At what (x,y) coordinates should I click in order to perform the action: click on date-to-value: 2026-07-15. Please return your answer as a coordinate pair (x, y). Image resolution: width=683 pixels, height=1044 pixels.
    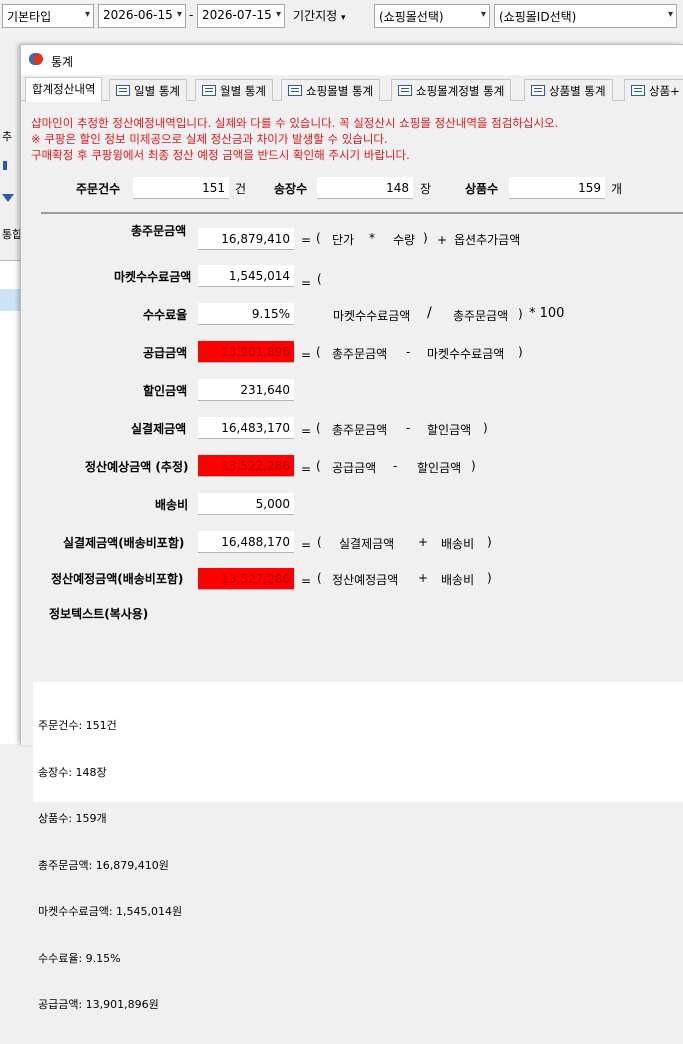
    Looking at the image, I should click on (237, 15).